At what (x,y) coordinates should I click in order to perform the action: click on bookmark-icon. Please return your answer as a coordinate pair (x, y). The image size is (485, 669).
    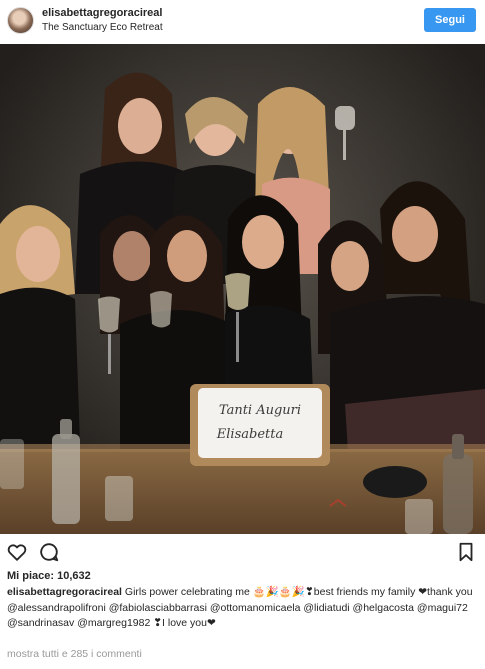
    Looking at the image, I should click on (466, 552).